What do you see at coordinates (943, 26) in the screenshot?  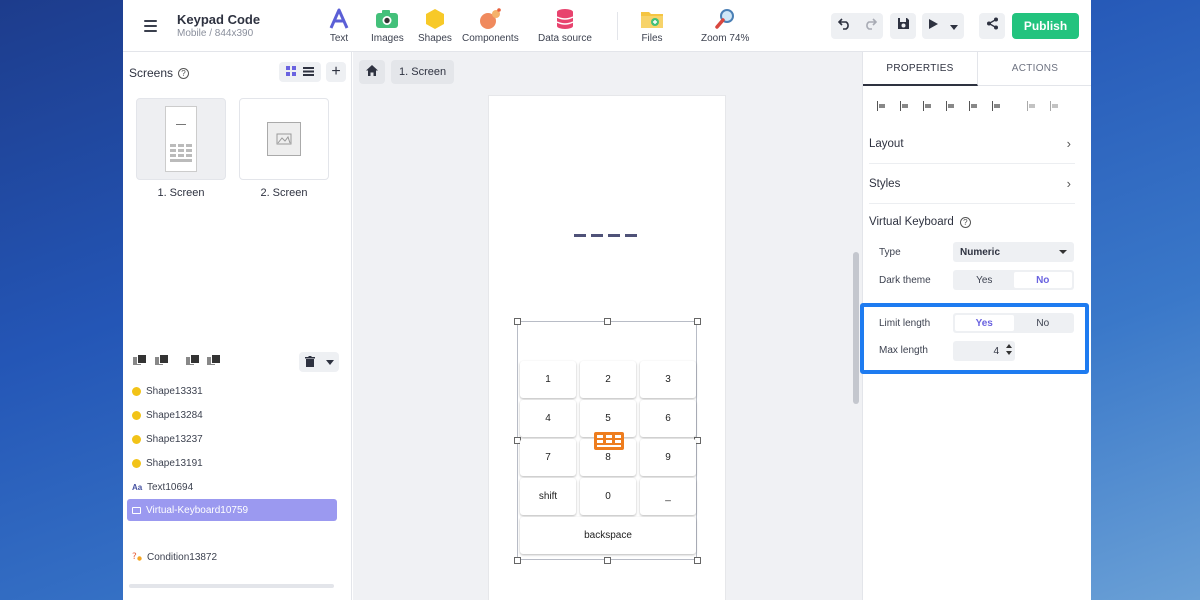 I see `preview-button` at bounding box center [943, 26].